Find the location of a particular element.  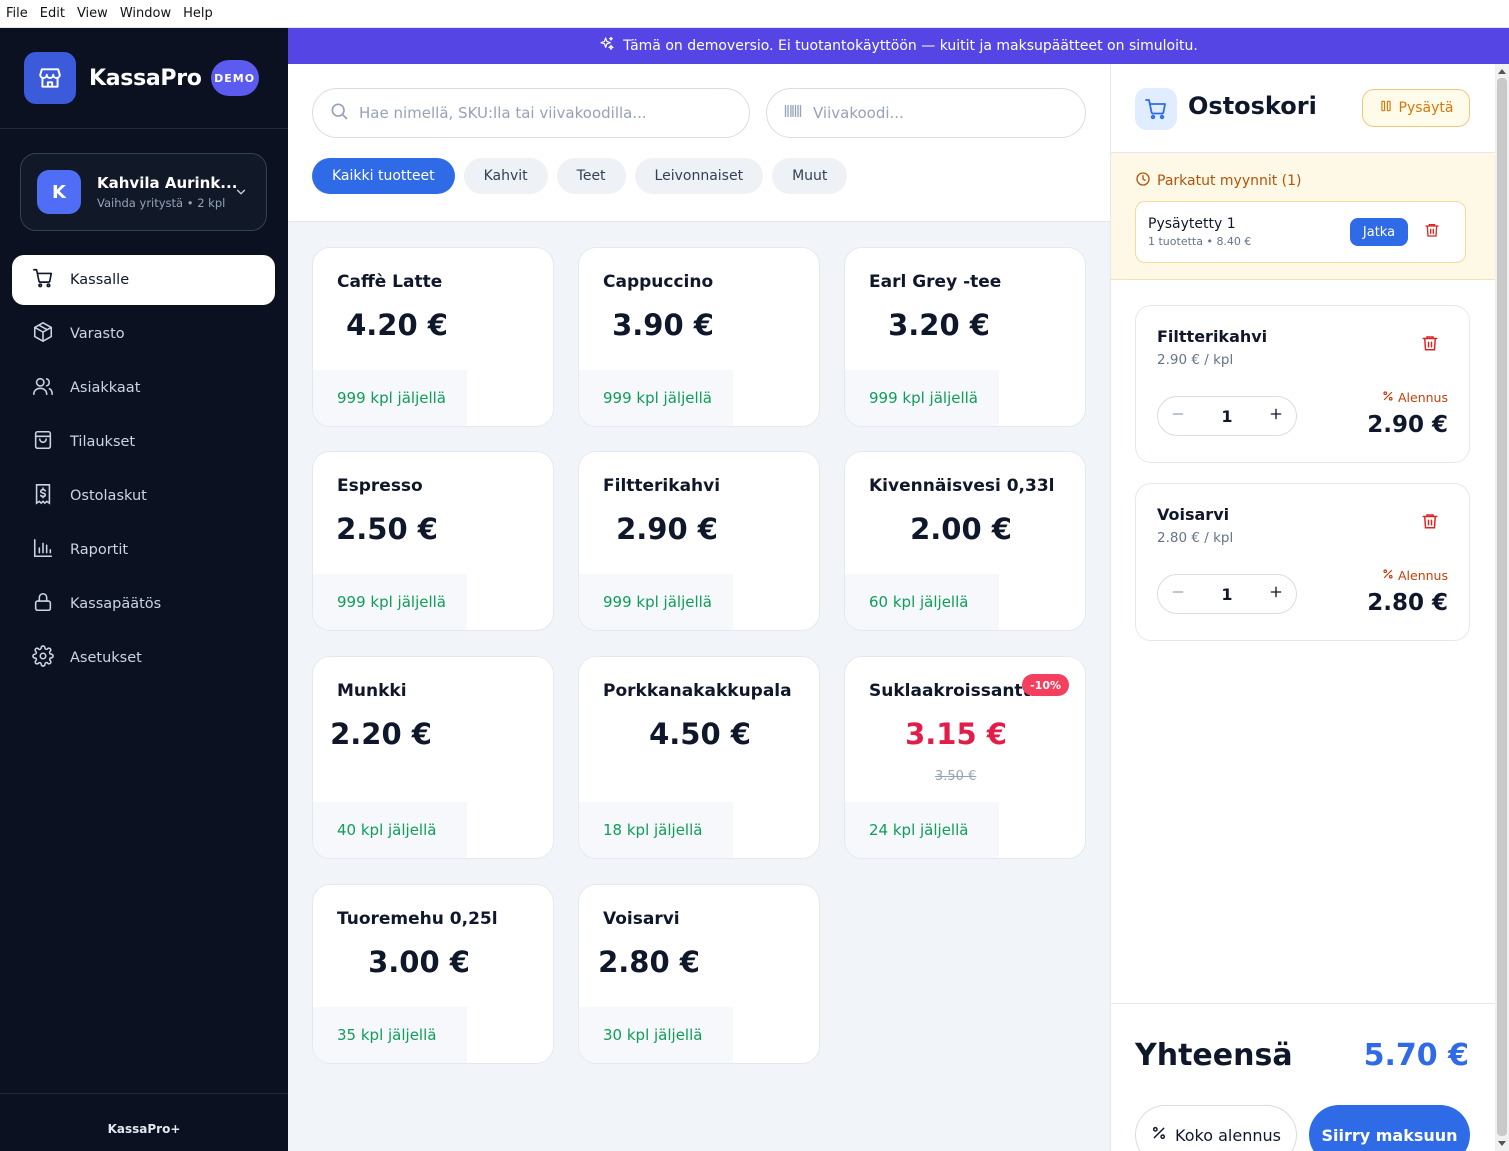

product-card: Porkkanakakkupala 4.50 € 18 kpl jäljellä is located at coordinates (699, 757).